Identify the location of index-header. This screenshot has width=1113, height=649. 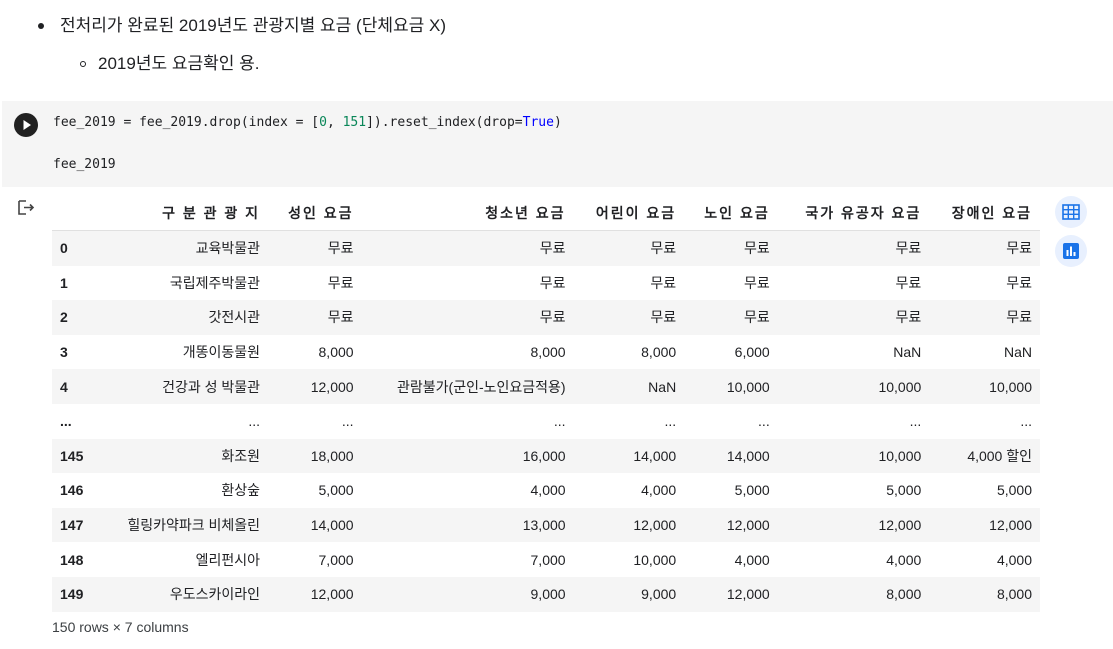
(75, 213).